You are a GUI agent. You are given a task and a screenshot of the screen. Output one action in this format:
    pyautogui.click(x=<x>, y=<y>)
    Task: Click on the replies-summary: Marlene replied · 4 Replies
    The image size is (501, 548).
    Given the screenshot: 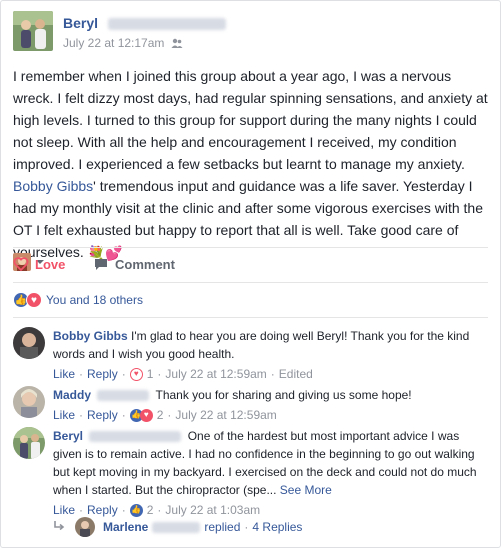 What is the action you would take?
    pyautogui.click(x=177, y=527)
    